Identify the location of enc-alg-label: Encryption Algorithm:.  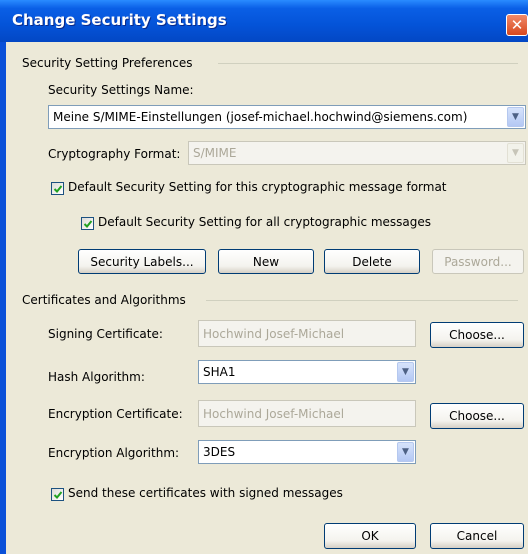
(114, 453).